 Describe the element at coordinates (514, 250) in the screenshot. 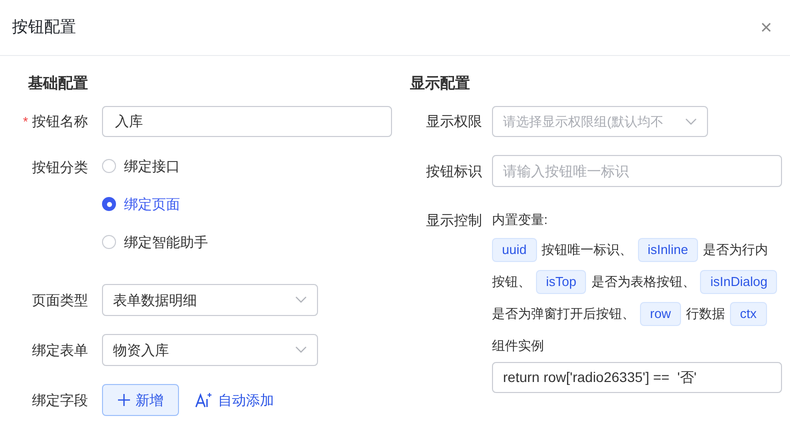

I see `variable-tag: uuid` at that location.